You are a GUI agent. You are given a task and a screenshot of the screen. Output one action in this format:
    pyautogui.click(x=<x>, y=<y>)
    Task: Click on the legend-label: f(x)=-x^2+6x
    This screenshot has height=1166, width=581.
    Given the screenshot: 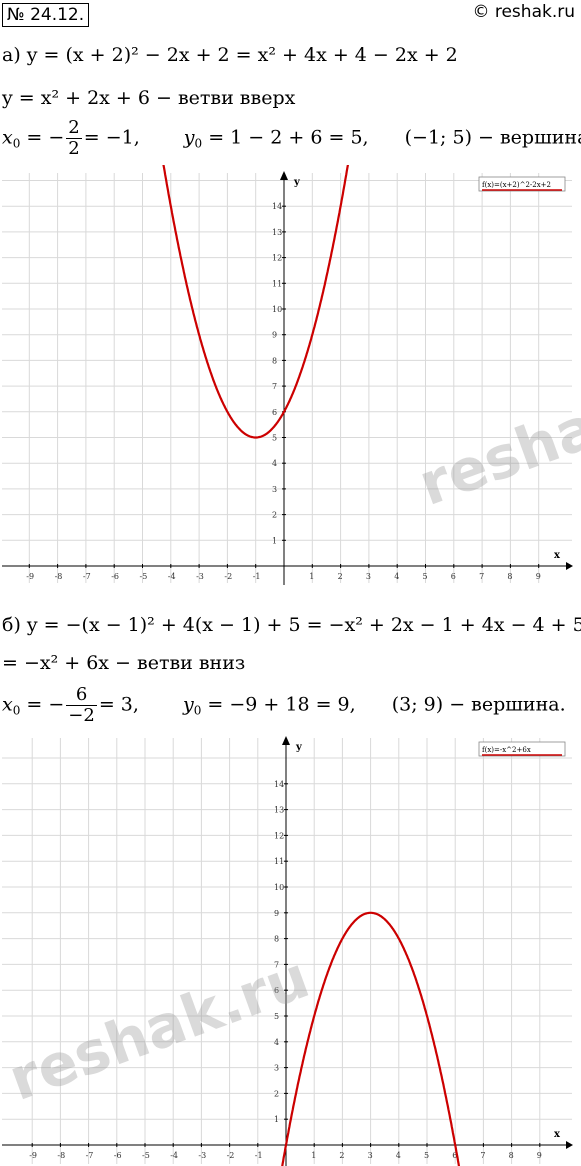 What is the action you would take?
    pyautogui.click(x=506, y=750)
    